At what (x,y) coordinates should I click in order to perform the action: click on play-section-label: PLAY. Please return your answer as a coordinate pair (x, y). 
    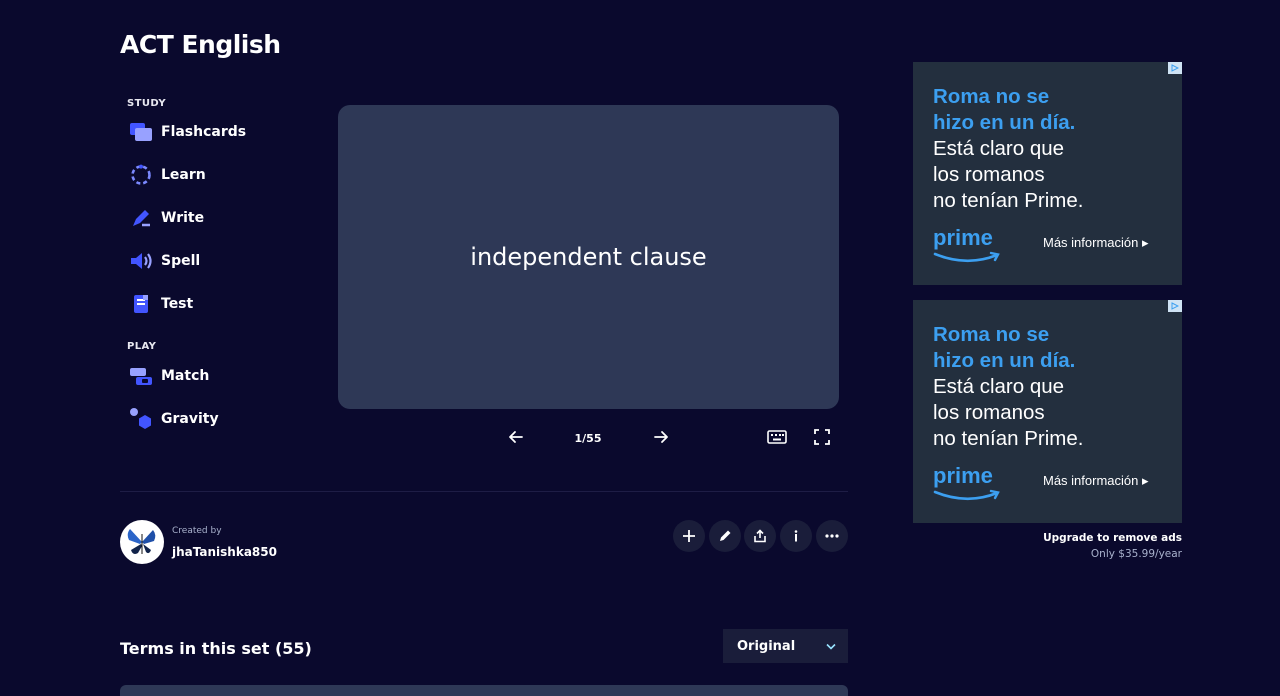
    Looking at the image, I should click on (142, 346).